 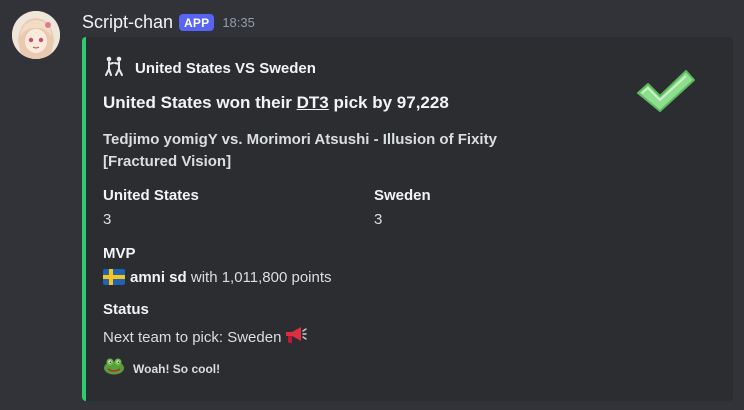 I want to click on megaphone-icon, so click(x=295, y=337).